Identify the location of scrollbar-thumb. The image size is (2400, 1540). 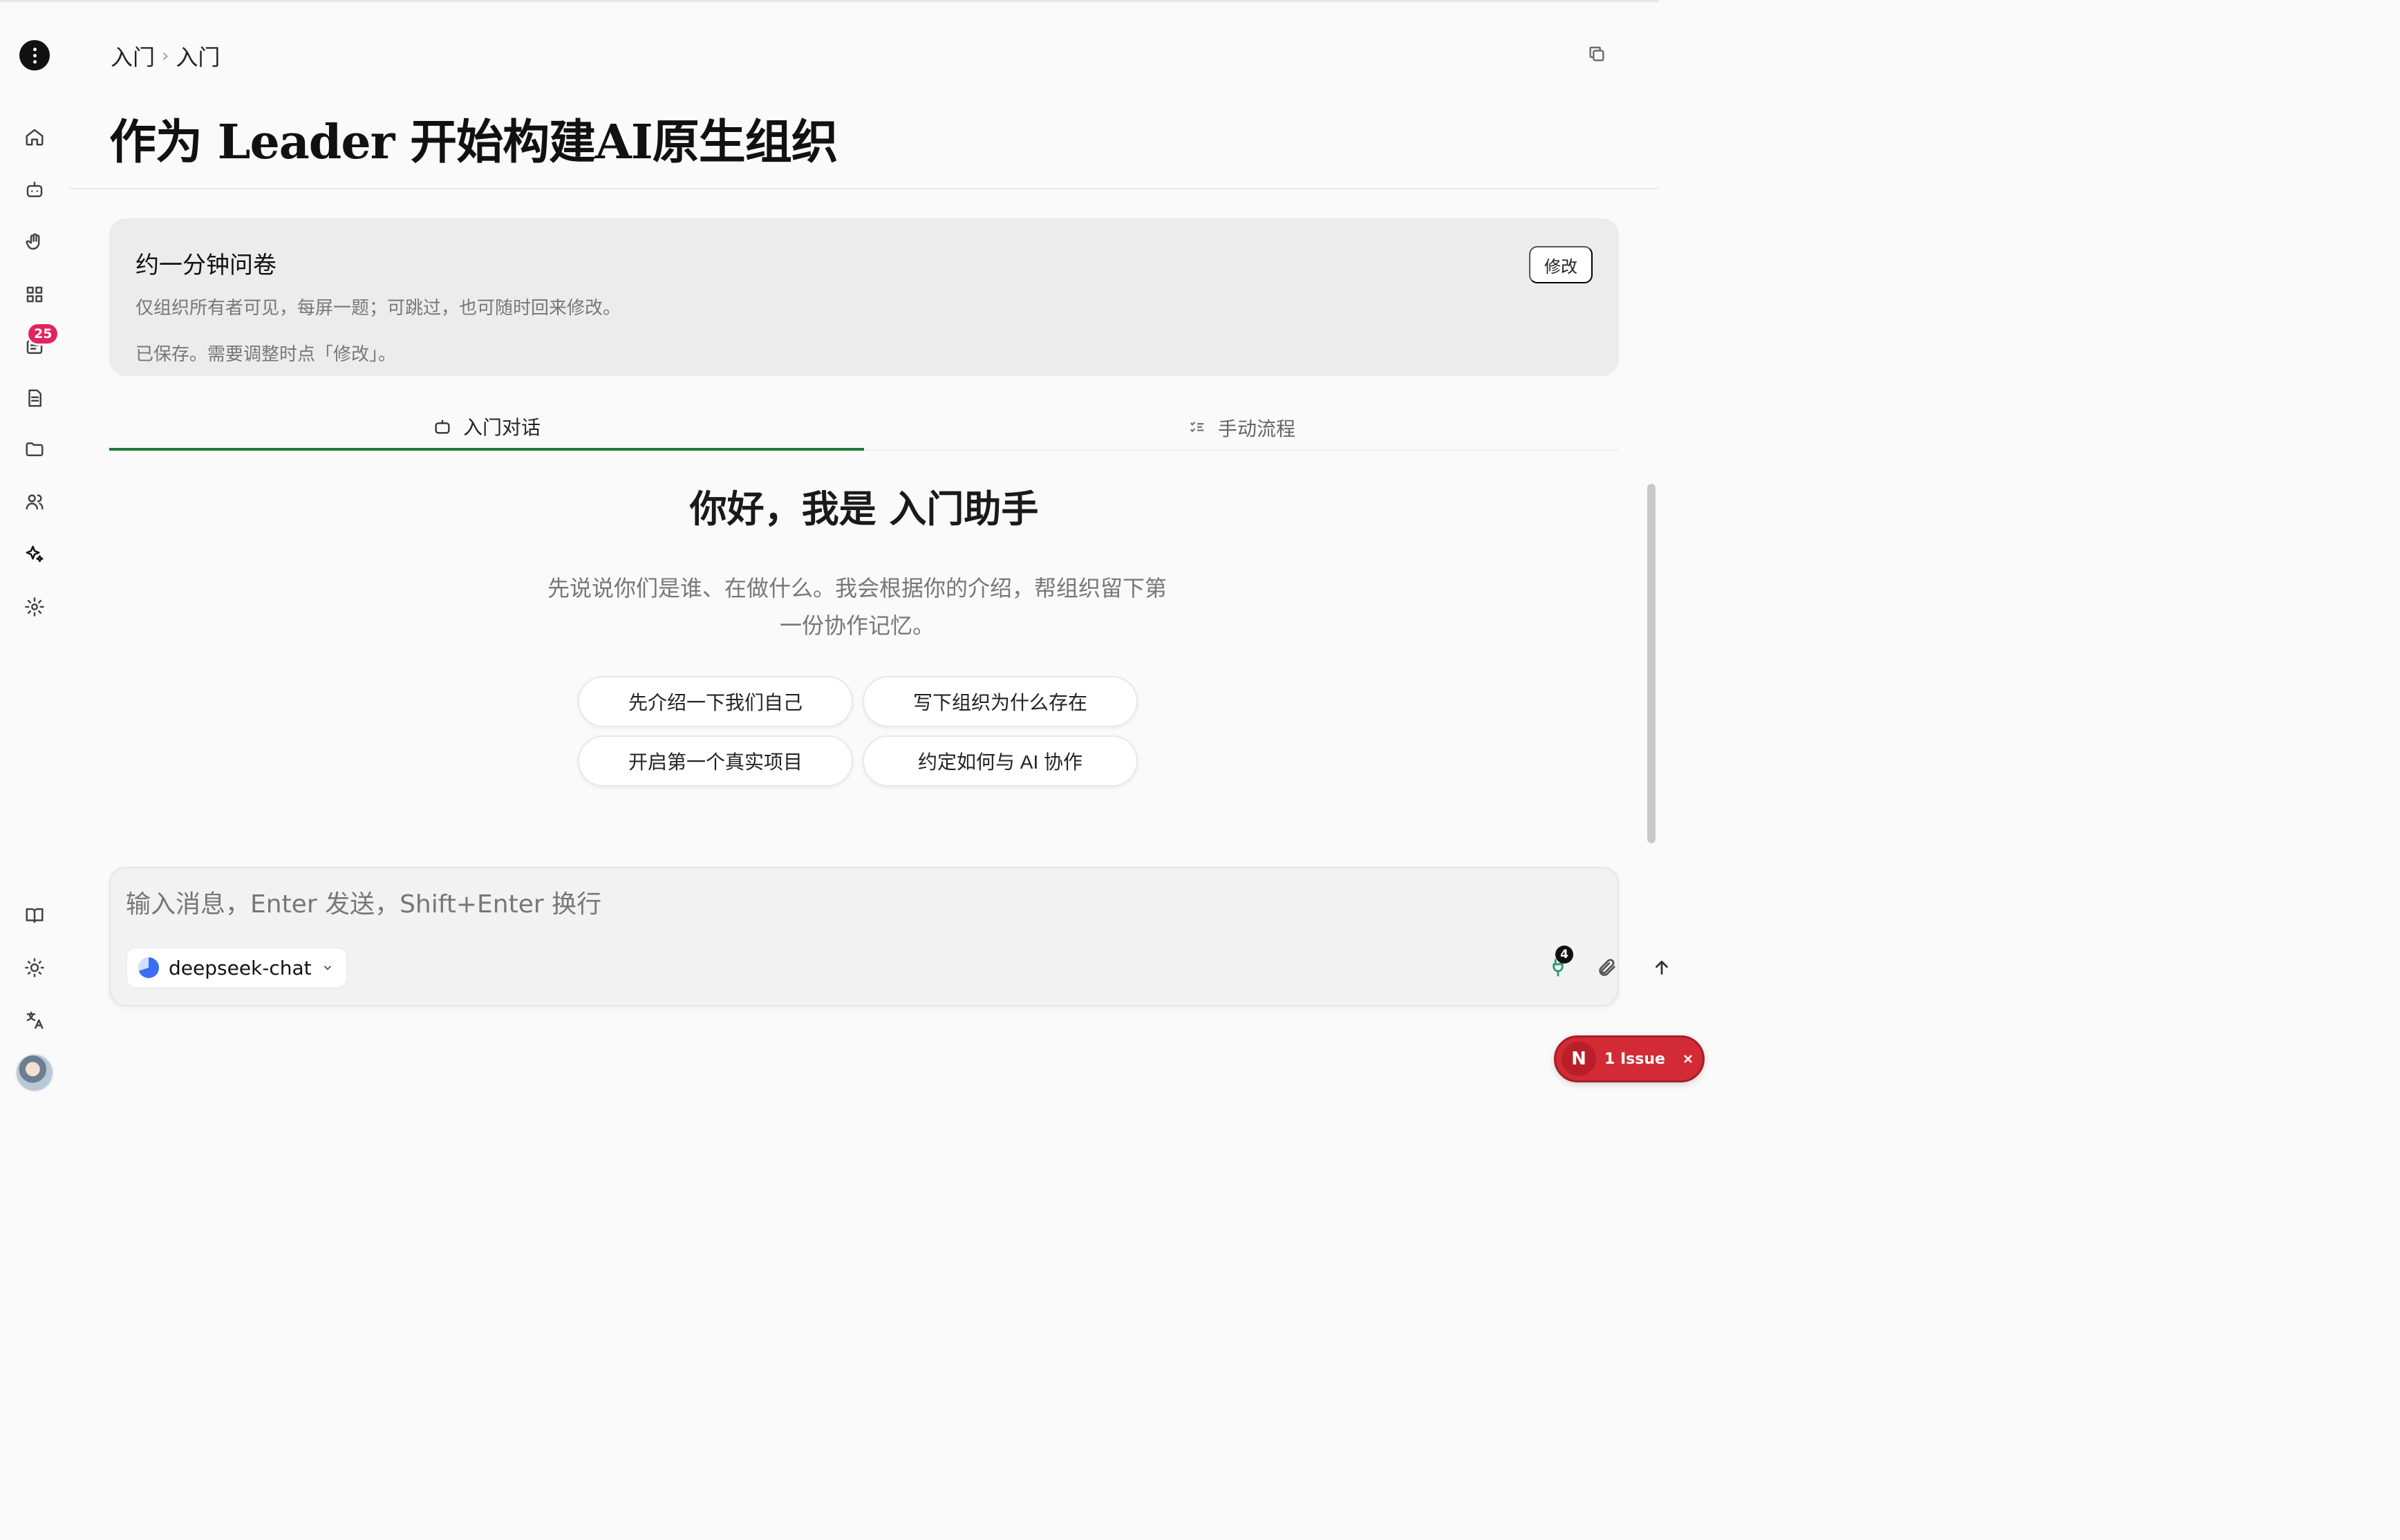
(1651, 663).